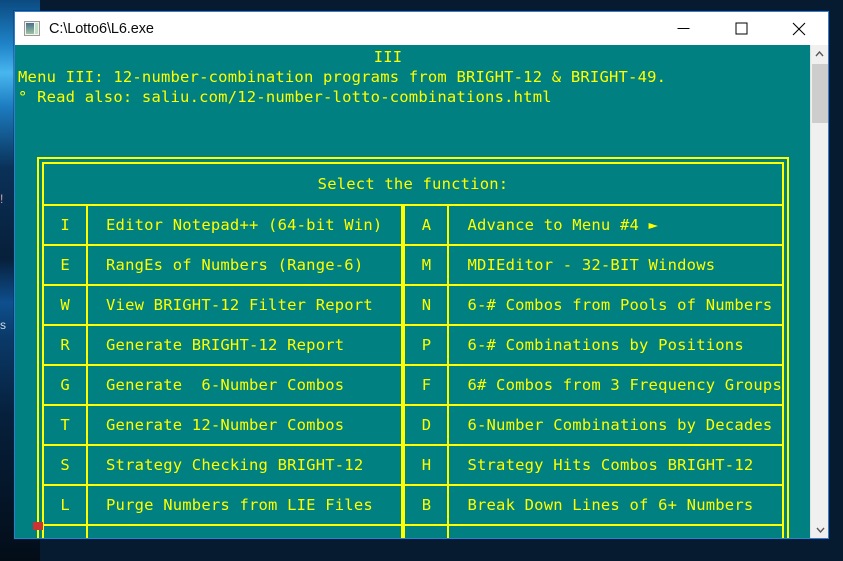 This screenshot has width=843, height=561. What do you see at coordinates (413, 185) in the screenshot?
I see `select-function-header: Select the function:` at bounding box center [413, 185].